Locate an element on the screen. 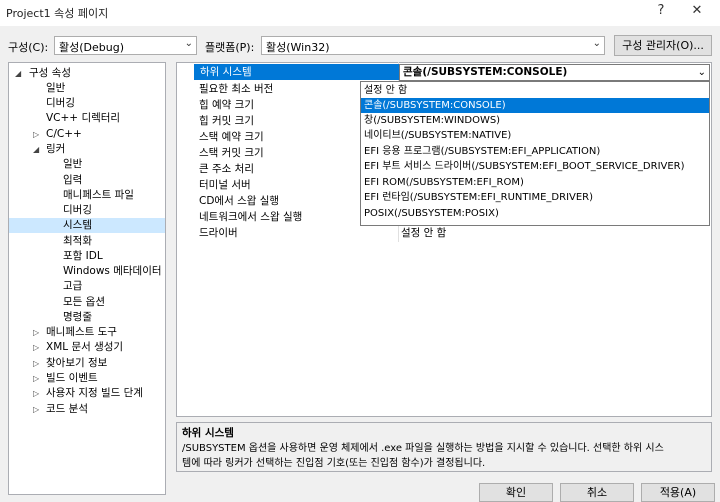 The width and height of the screenshot is (720, 502). platform-value: 활성(Win32) is located at coordinates (298, 47).